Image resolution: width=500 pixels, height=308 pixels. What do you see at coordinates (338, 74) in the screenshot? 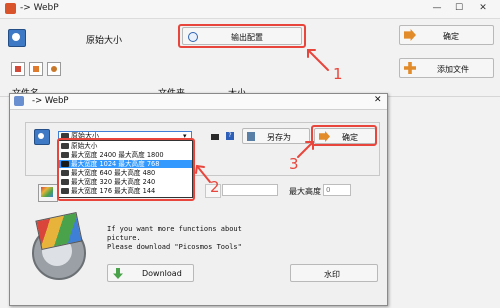
I see `annotation-1: 1` at bounding box center [338, 74].